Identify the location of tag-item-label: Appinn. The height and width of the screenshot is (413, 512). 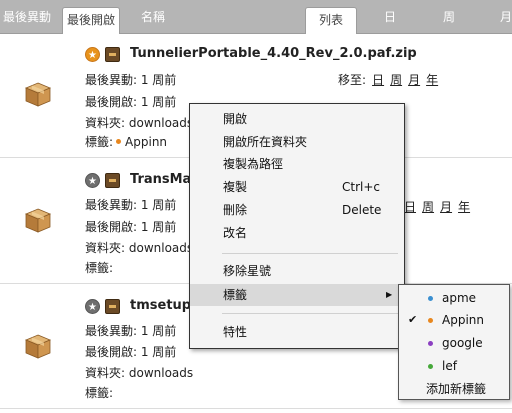
(463, 320).